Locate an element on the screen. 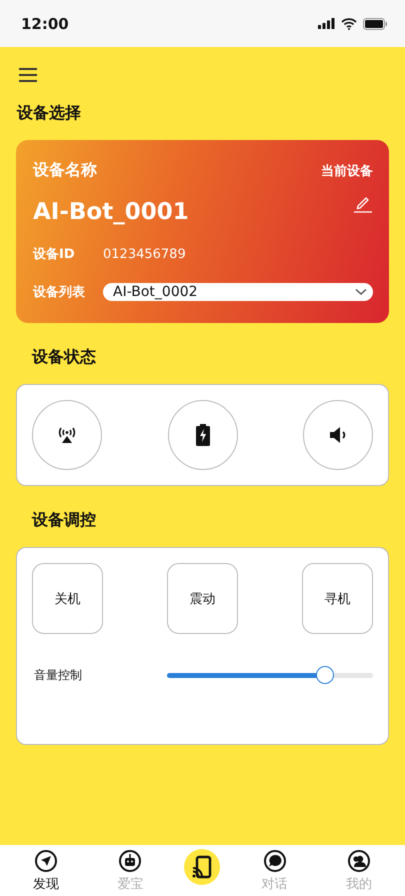  nav-tab: 发现 is located at coordinates (46, 870).